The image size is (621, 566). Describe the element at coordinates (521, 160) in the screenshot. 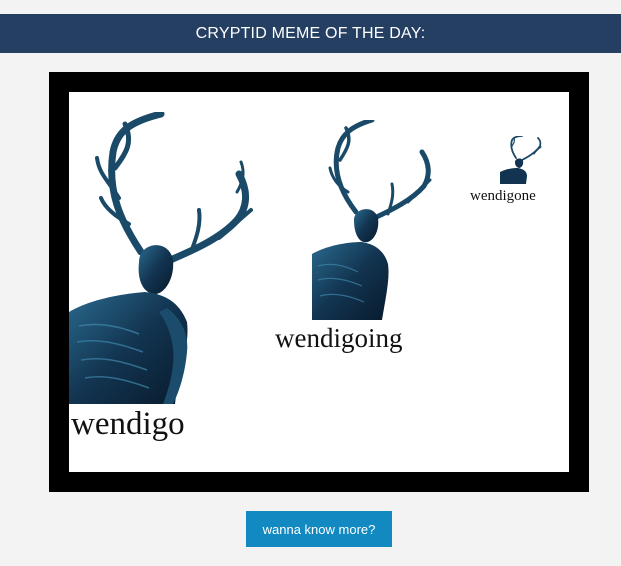

I see `wendigo-small-figure` at that location.